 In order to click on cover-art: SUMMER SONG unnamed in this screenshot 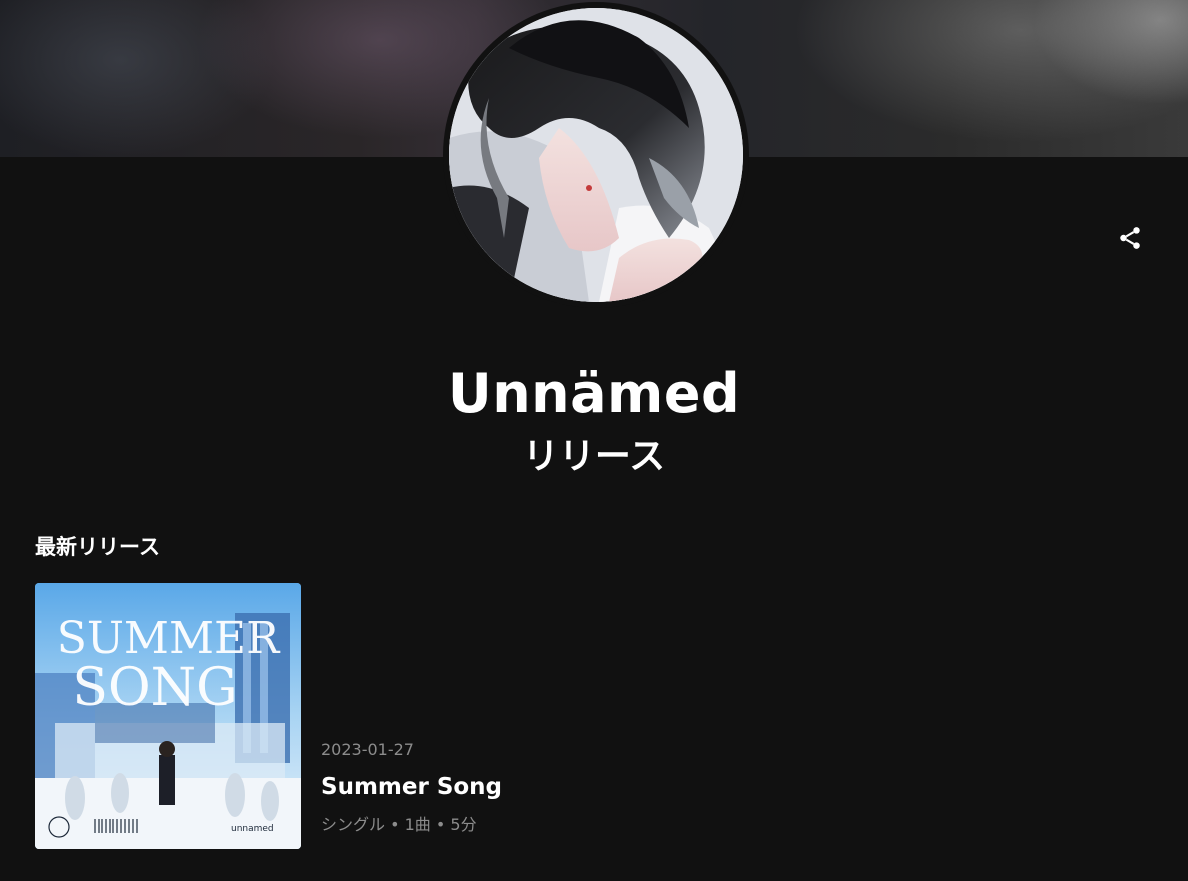, I will do `click(168, 716)`.